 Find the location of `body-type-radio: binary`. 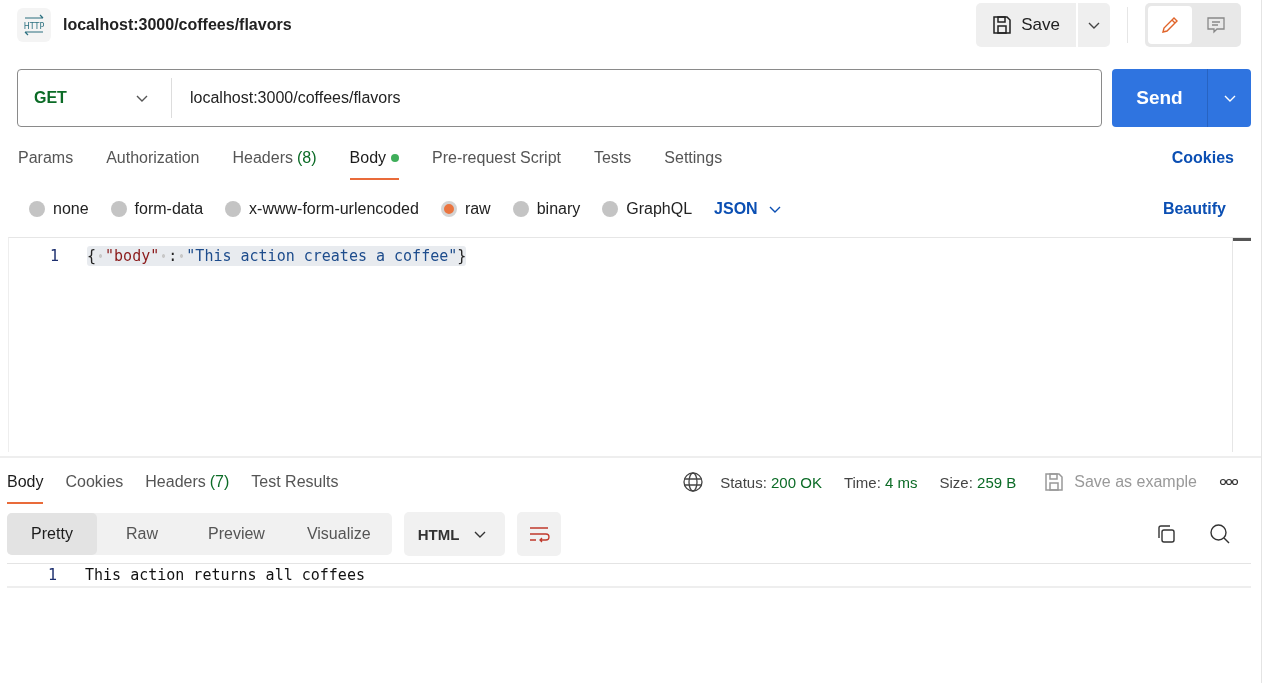

body-type-radio: binary is located at coordinates (546, 209).